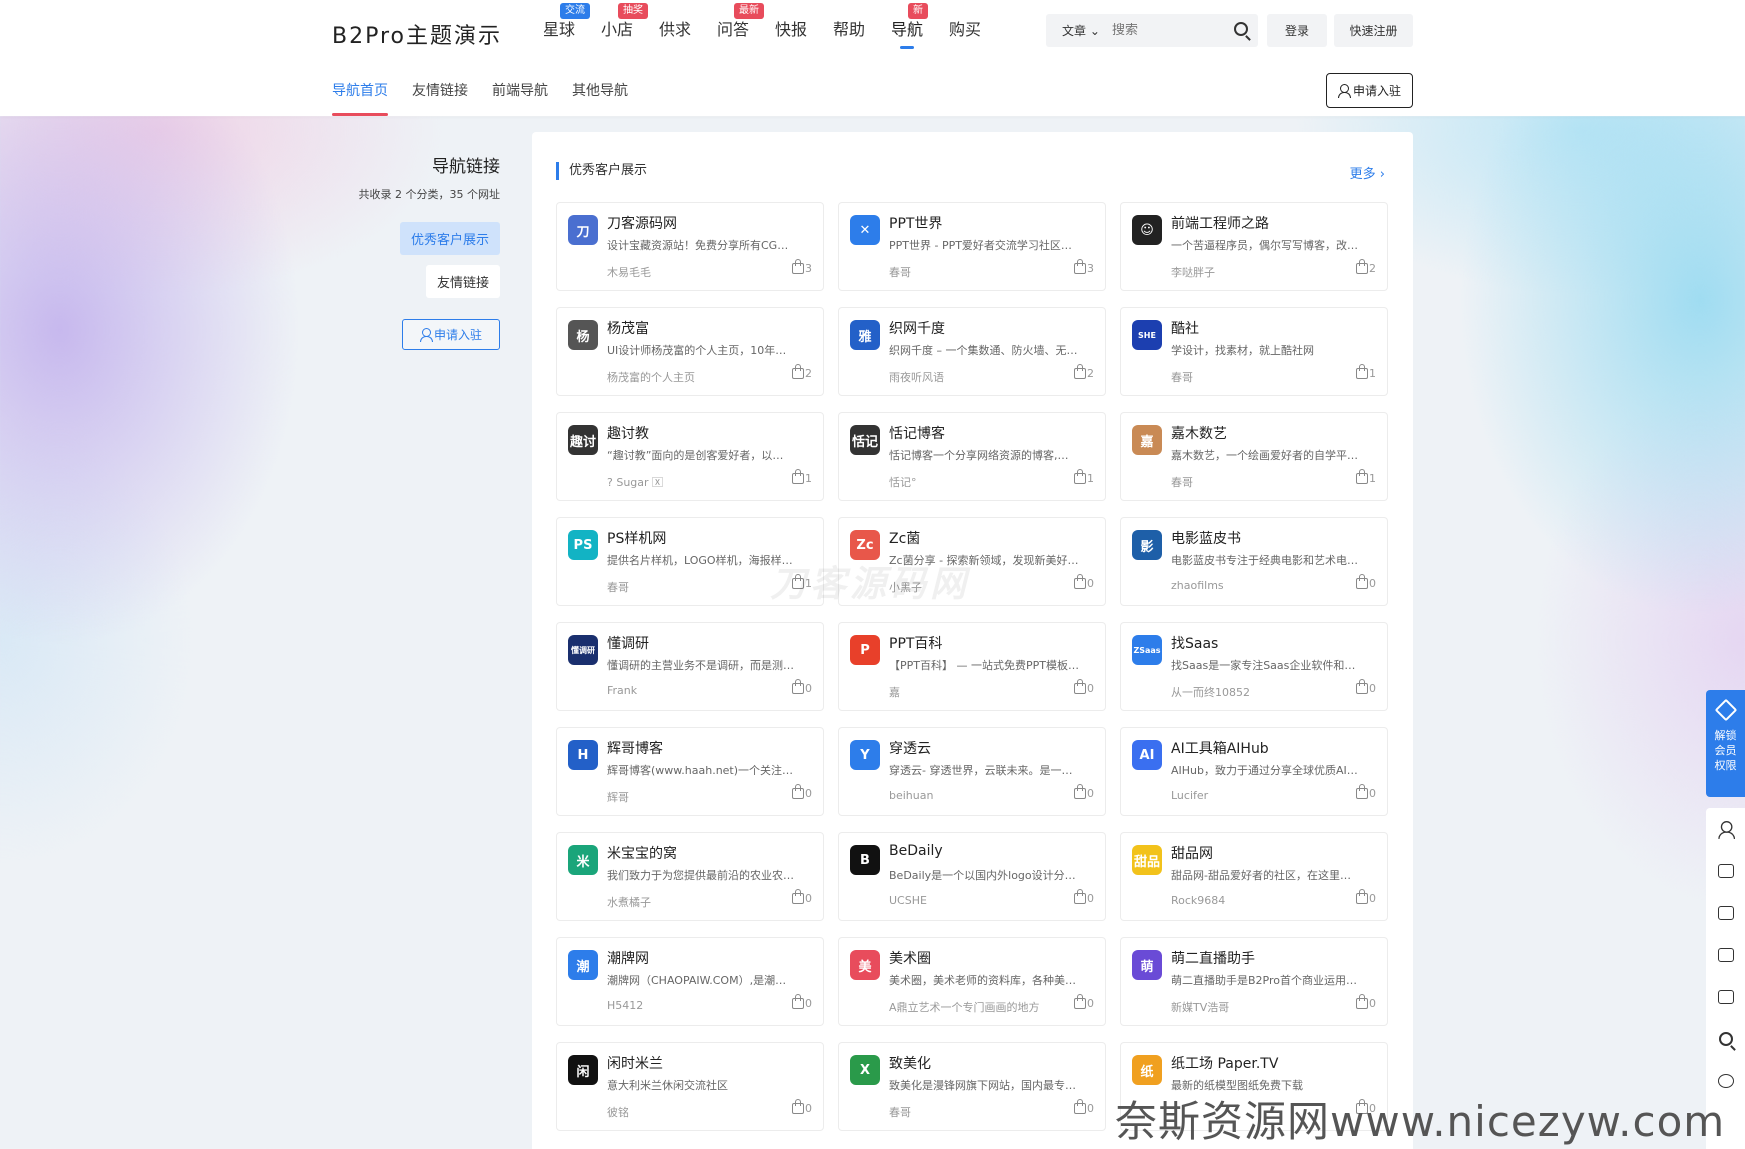  Describe the element at coordinates (1725, 913) in the screenshot. I see `ticket-tool` at that location.